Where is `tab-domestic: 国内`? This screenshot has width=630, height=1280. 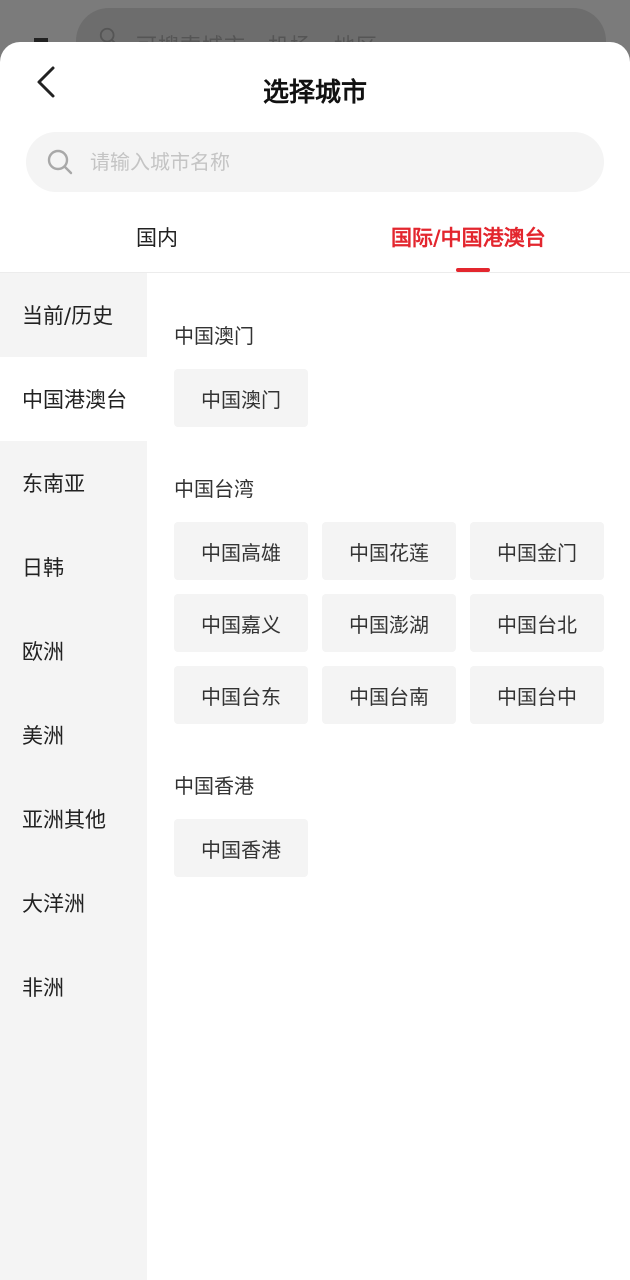 tab-domestic: 国内 is located at coordinates (157, 237).